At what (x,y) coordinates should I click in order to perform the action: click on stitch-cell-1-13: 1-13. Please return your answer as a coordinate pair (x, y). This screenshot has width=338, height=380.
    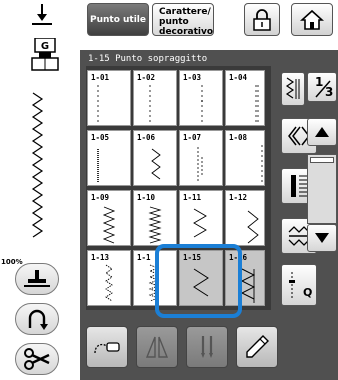
    Looking at the image, I should click on (109, 278).